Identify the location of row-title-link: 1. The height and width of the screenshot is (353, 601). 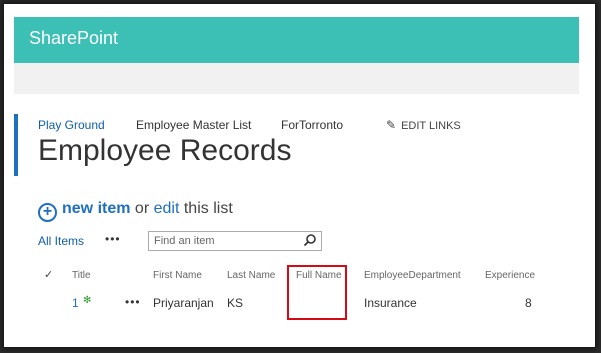
(75, 303).